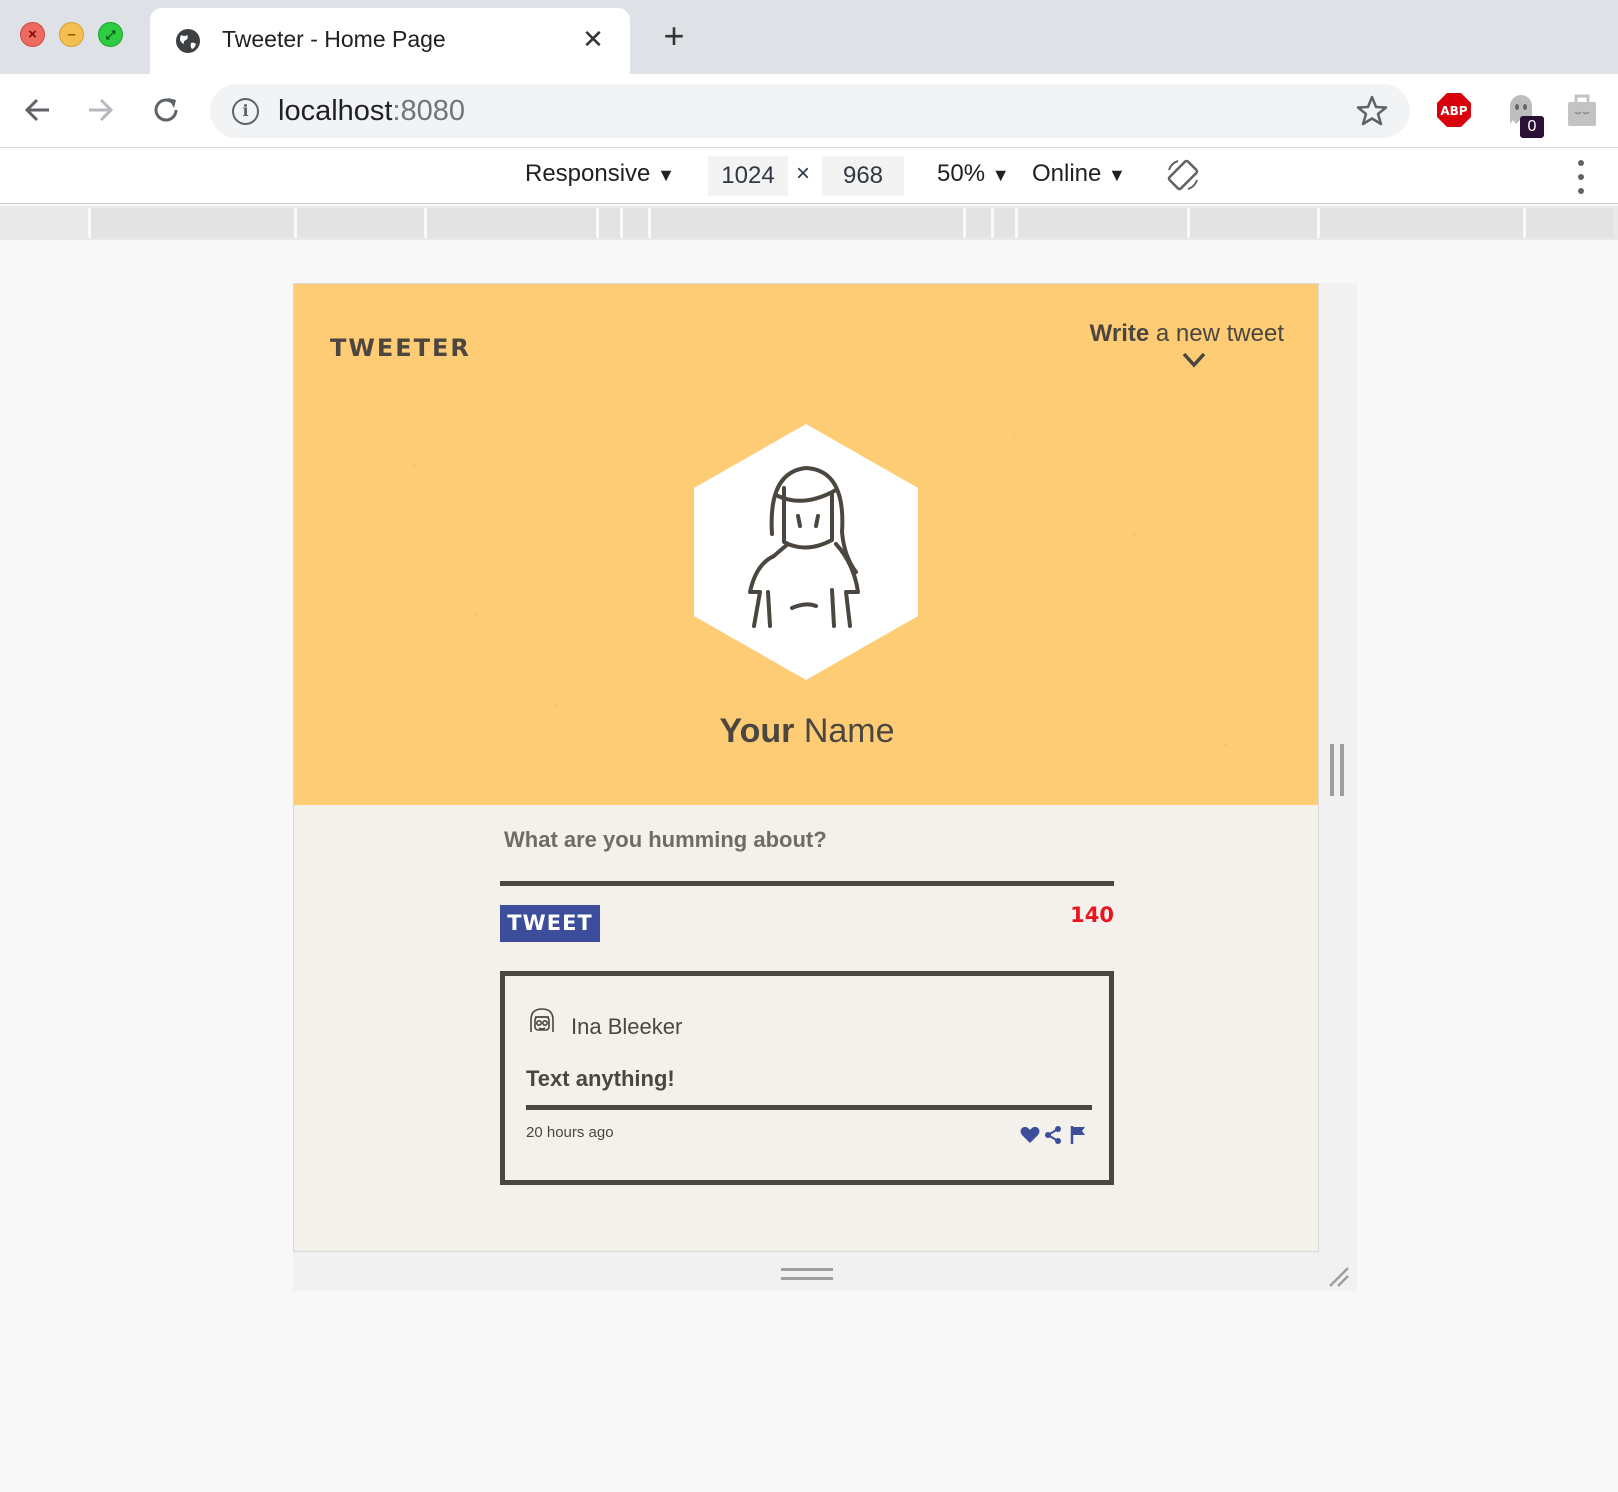 This screenshot has width=1618, height=1492. I want to click on tweet-author-name: Ina Bleeker, so click(626, 1027).